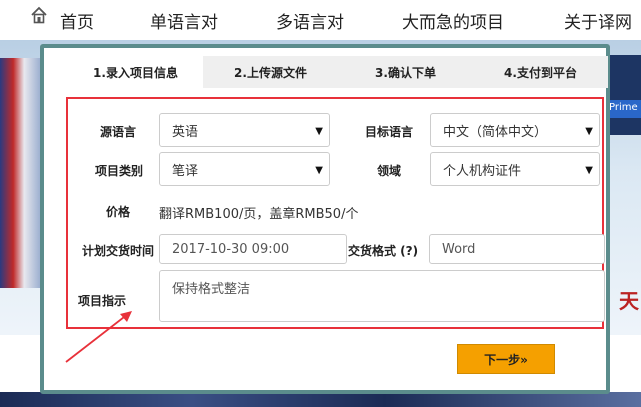 The image size is (641, 407). I want to click on delivery-format-value: Word, so click(459, 249).